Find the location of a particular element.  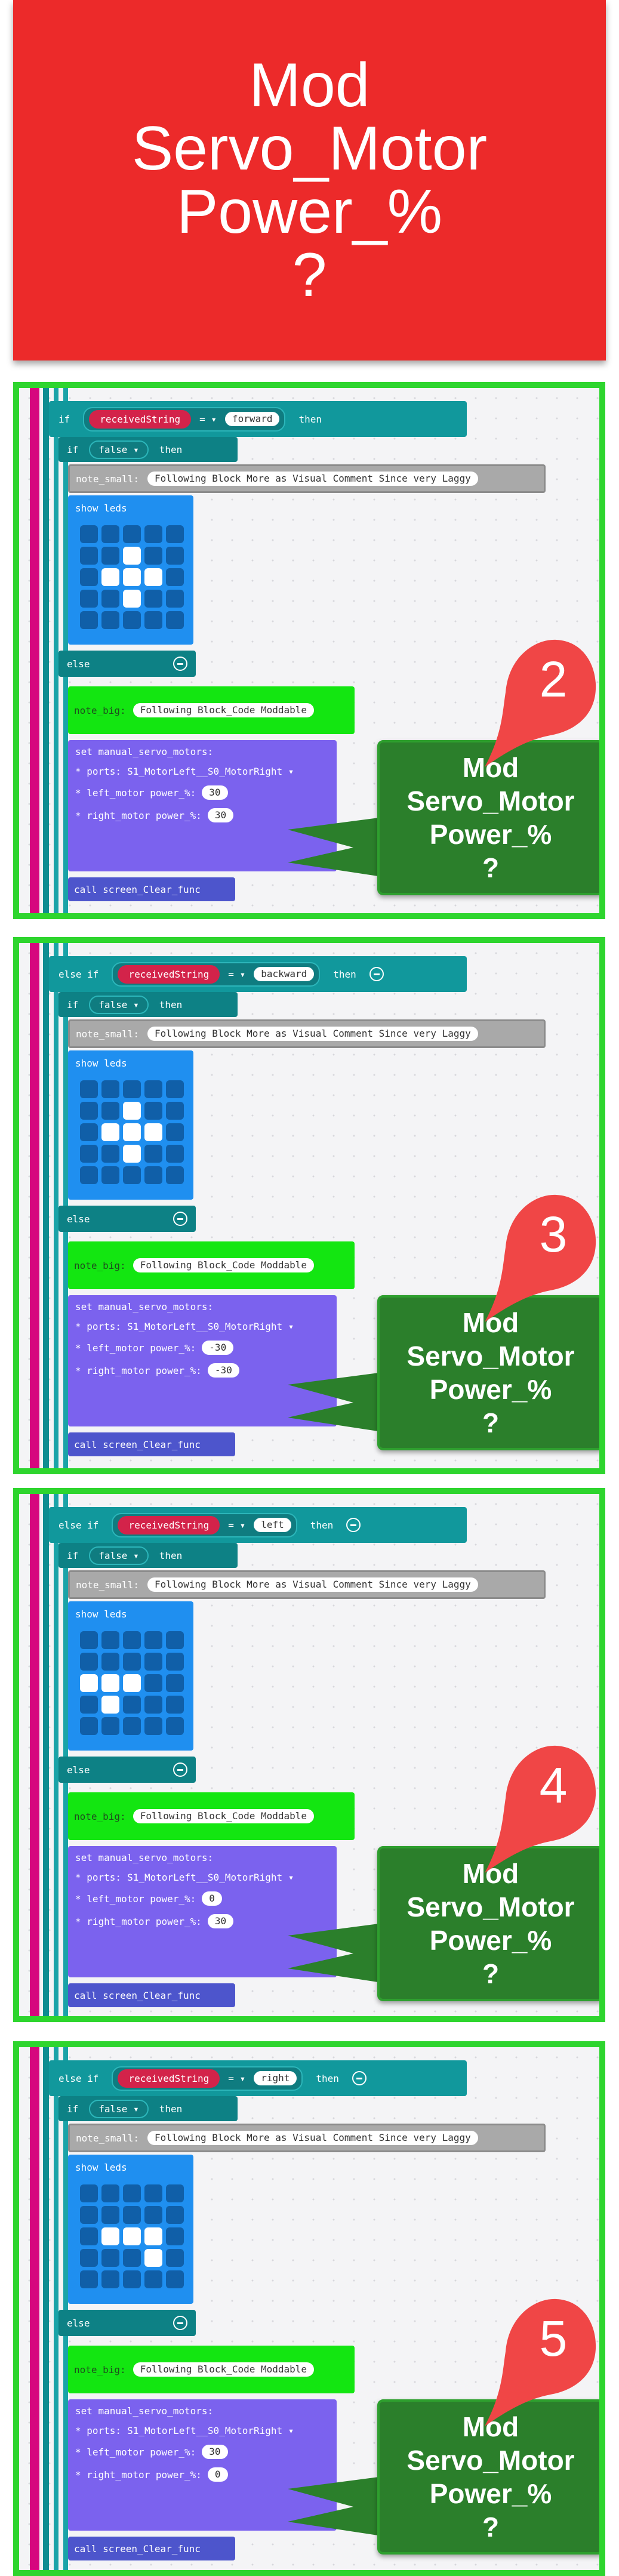

compare-block: receivedString = ▾ forward is located at coordinates (185, 419).